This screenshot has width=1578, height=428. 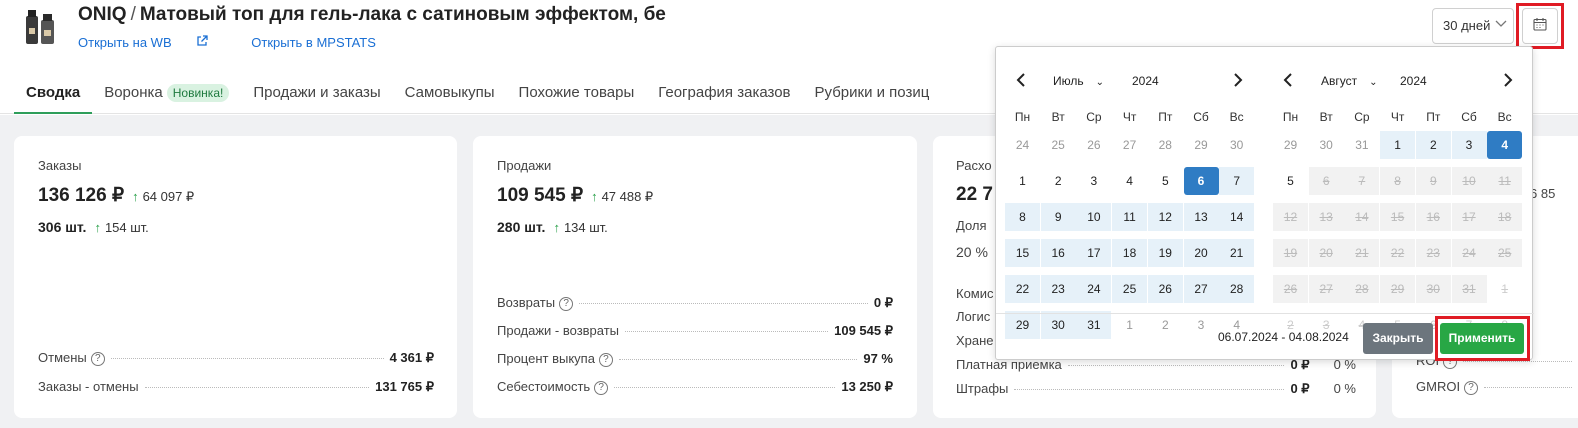 I want to click on open-on-wb-label: Открыть на WB, so click(x=125, y=42).